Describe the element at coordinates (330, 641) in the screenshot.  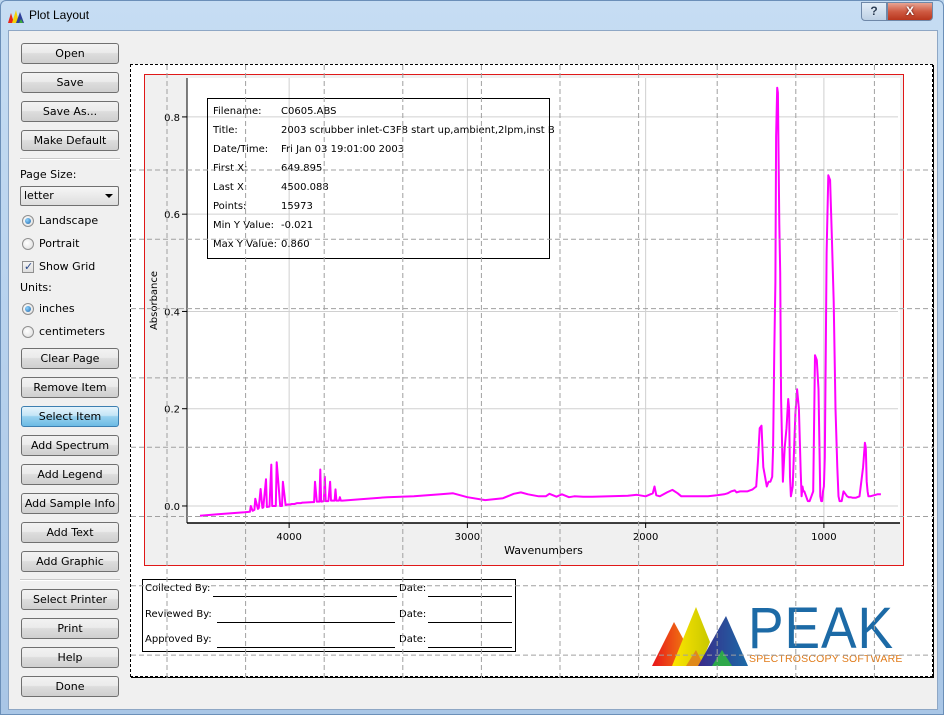
I see `signature-row-approved: Approved By: Date:` at that location.